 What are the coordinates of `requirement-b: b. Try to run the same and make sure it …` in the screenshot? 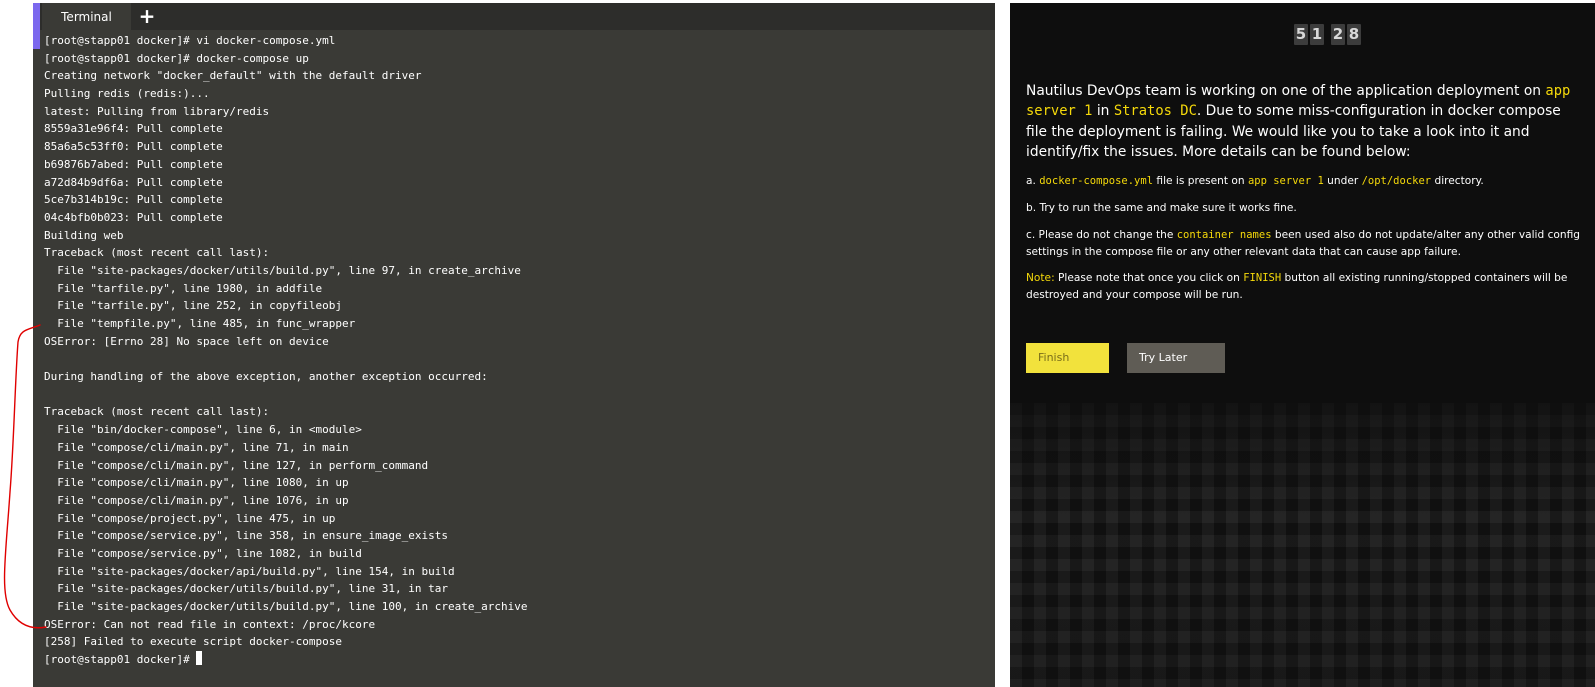 It's located at (1161, 208).